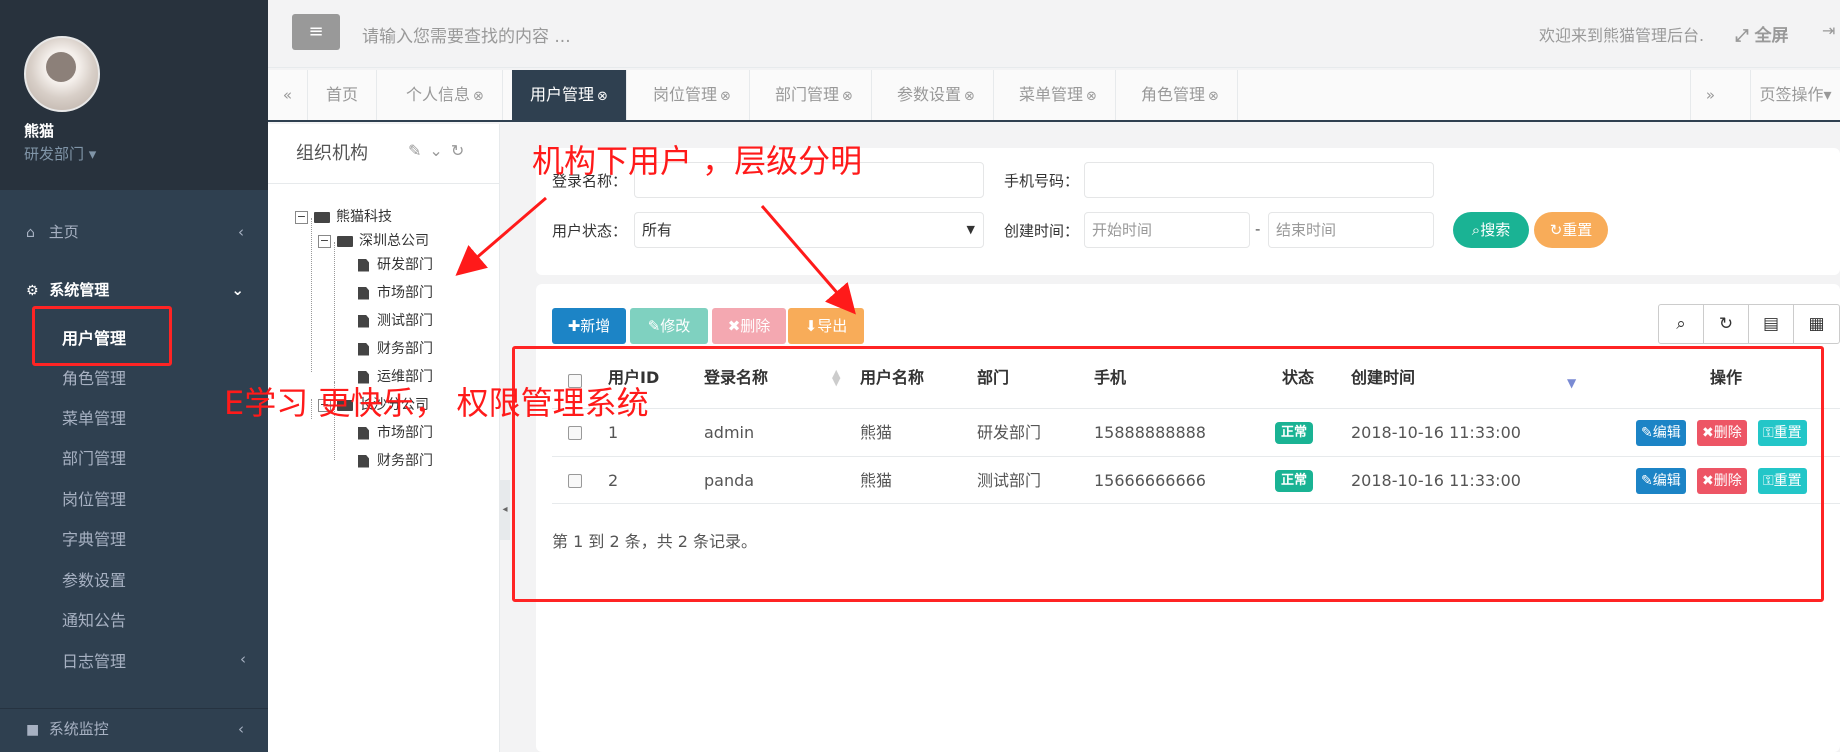 This screenshot has height=752, width=1840. I want to click on tab-dept-management: 部门管理 ⊗, so click(814, 95).